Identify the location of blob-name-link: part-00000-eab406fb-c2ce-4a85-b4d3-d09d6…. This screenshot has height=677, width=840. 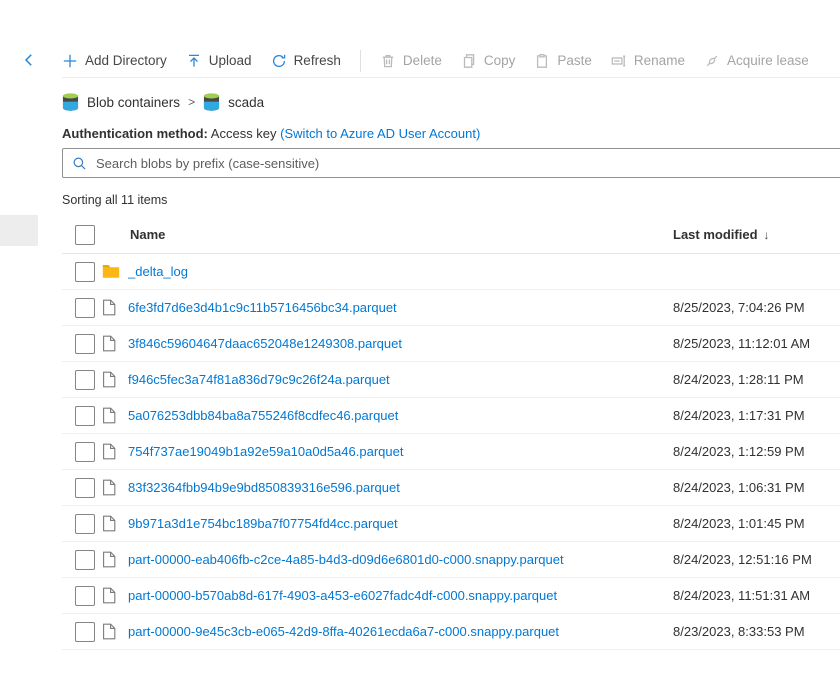
(346, 559).